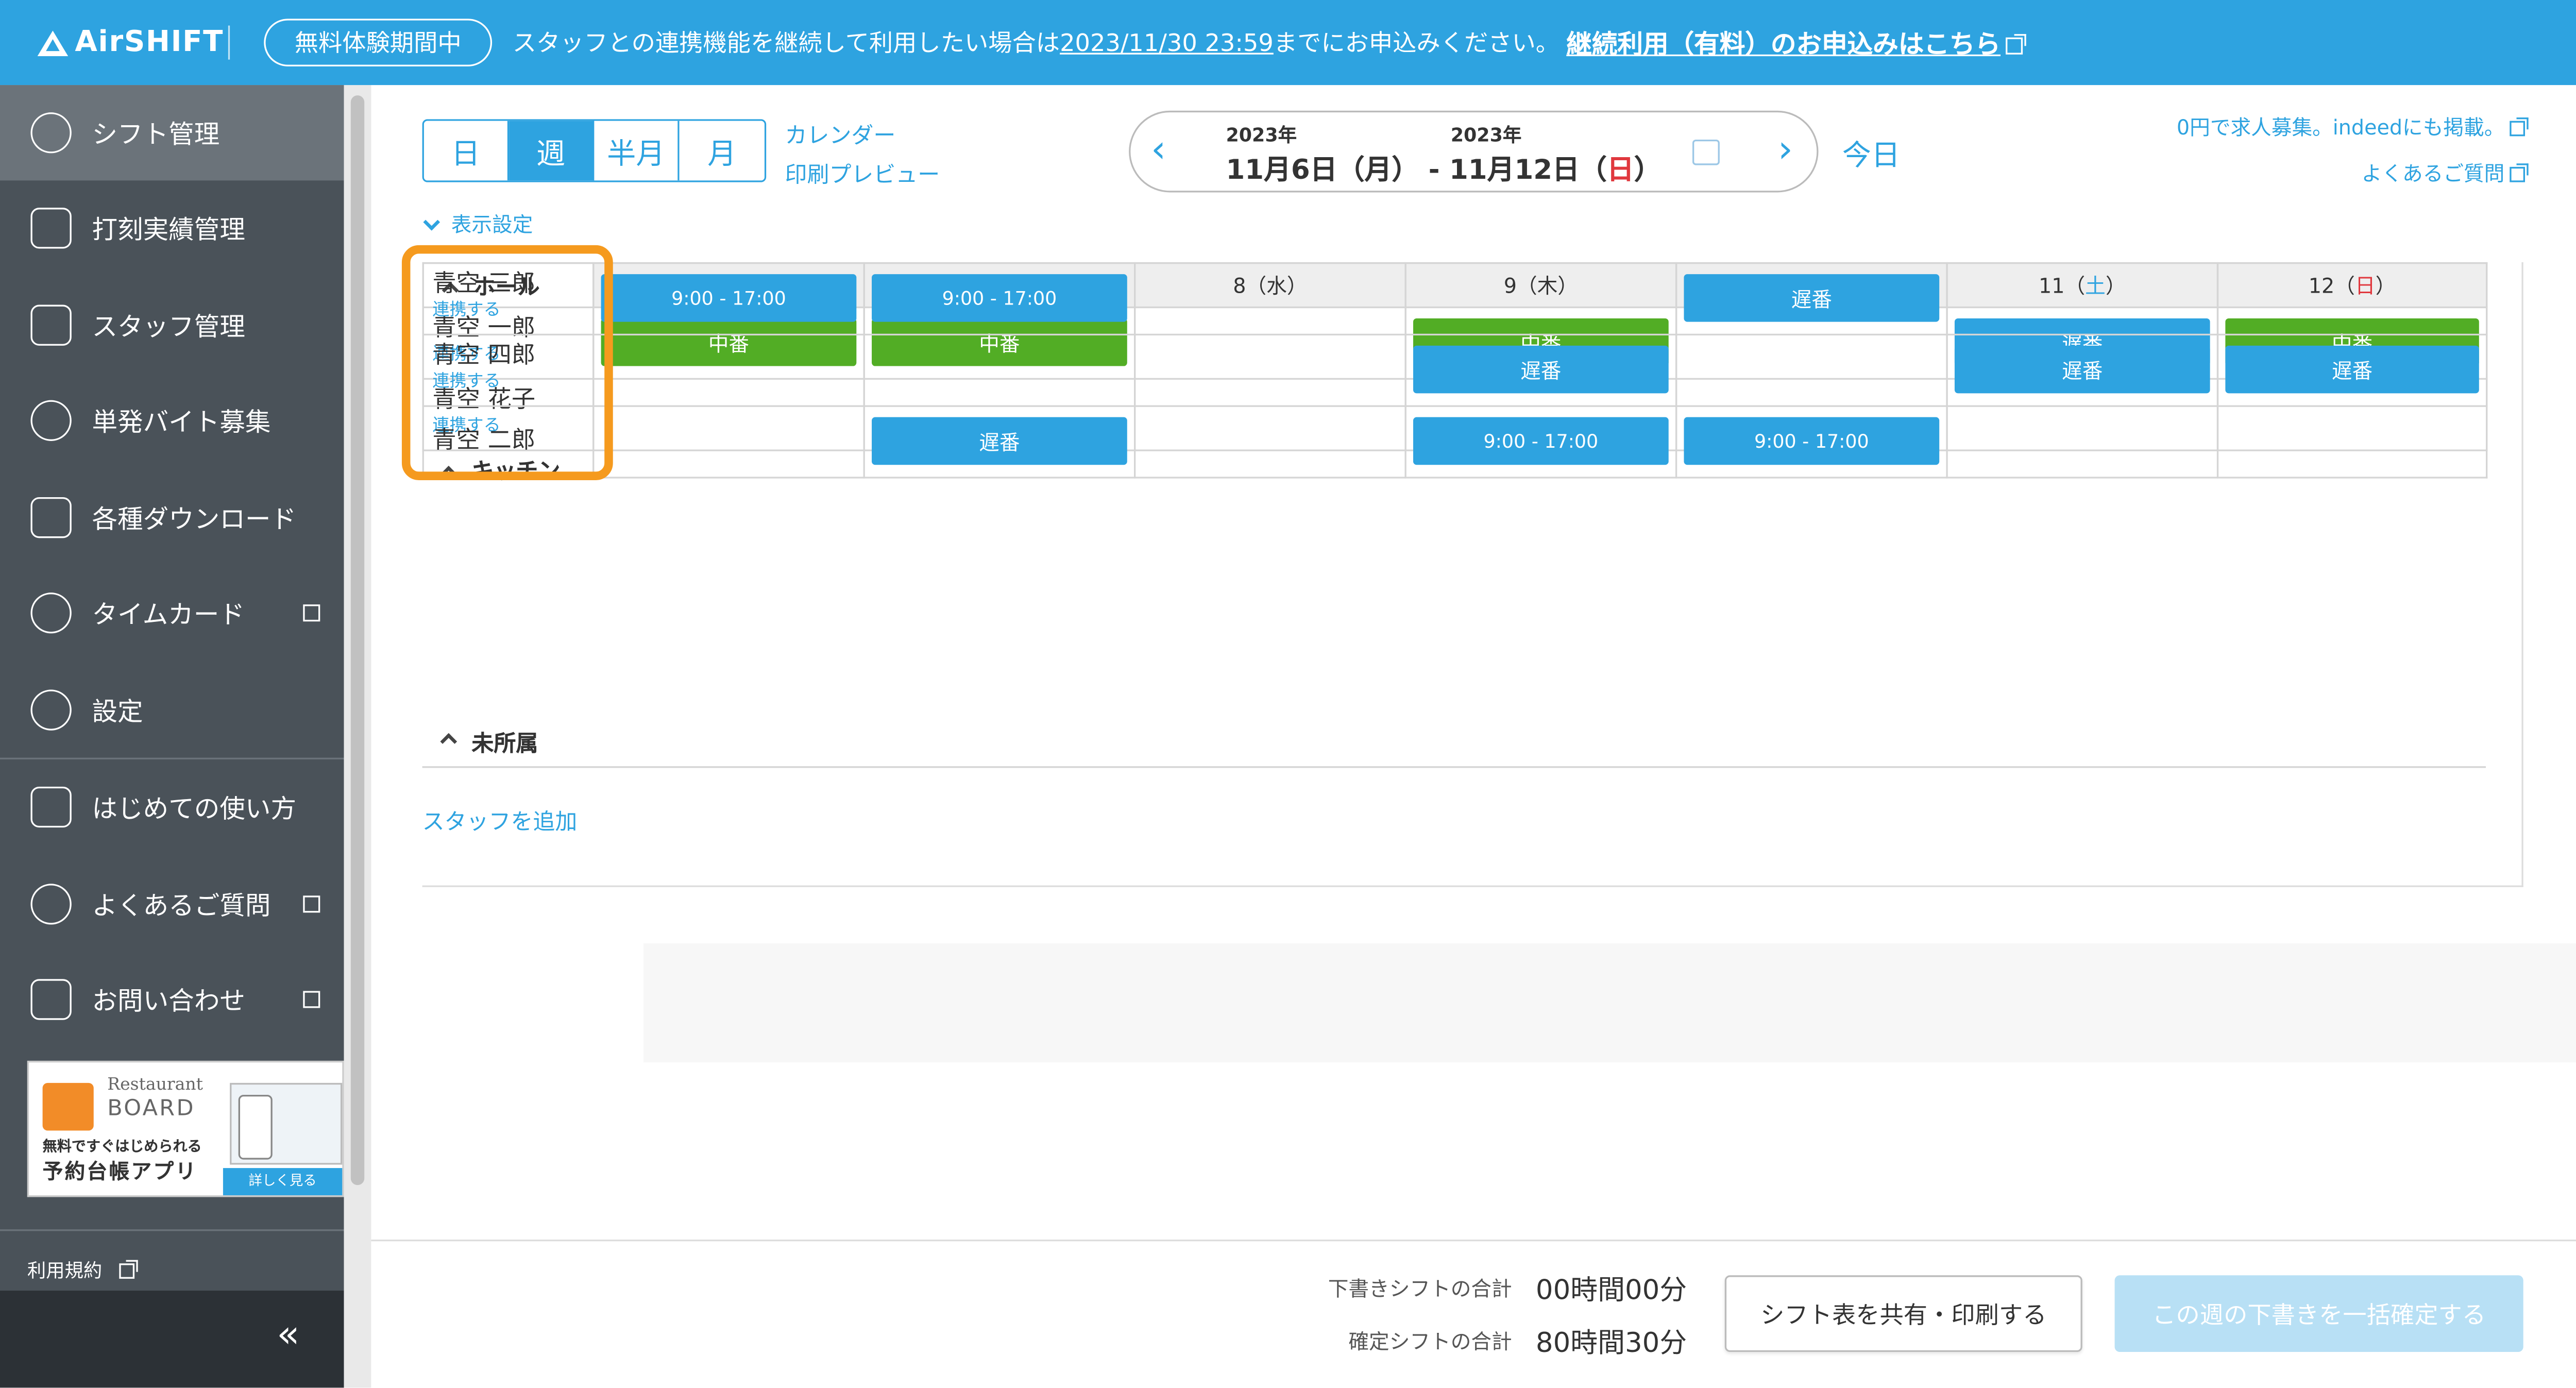  I want to click on add-staff-link: スタッフを追加, so click(500, 820).